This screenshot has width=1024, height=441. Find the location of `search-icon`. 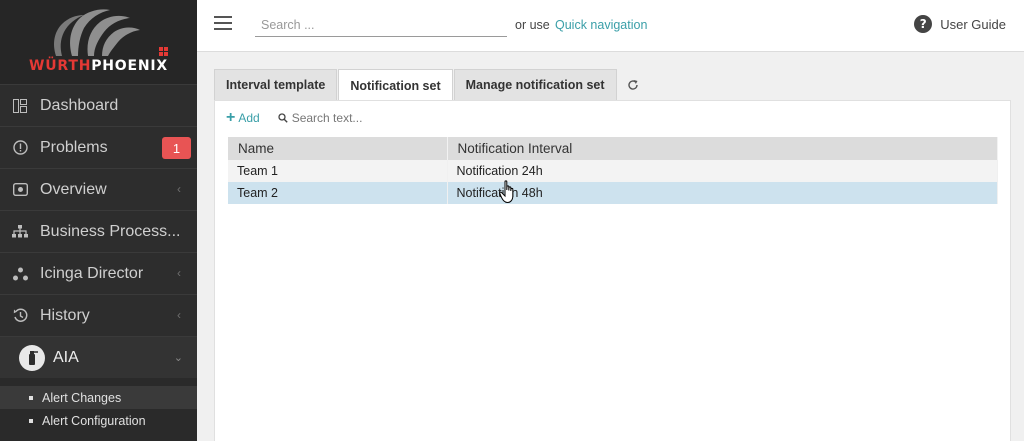

search-icon is located at coordinates (283, 118).